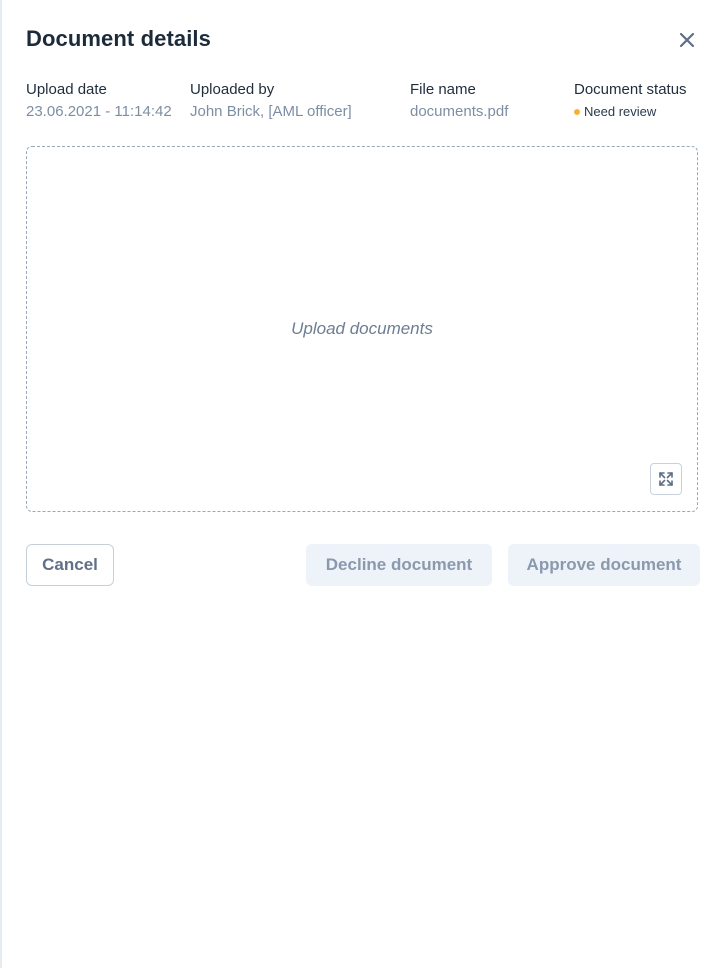  Describe the element at coordinates (99, 101) in the screenshot. I see `meta-upload-date: Upload date 23.06.2021 - 11:14:42` at that location.